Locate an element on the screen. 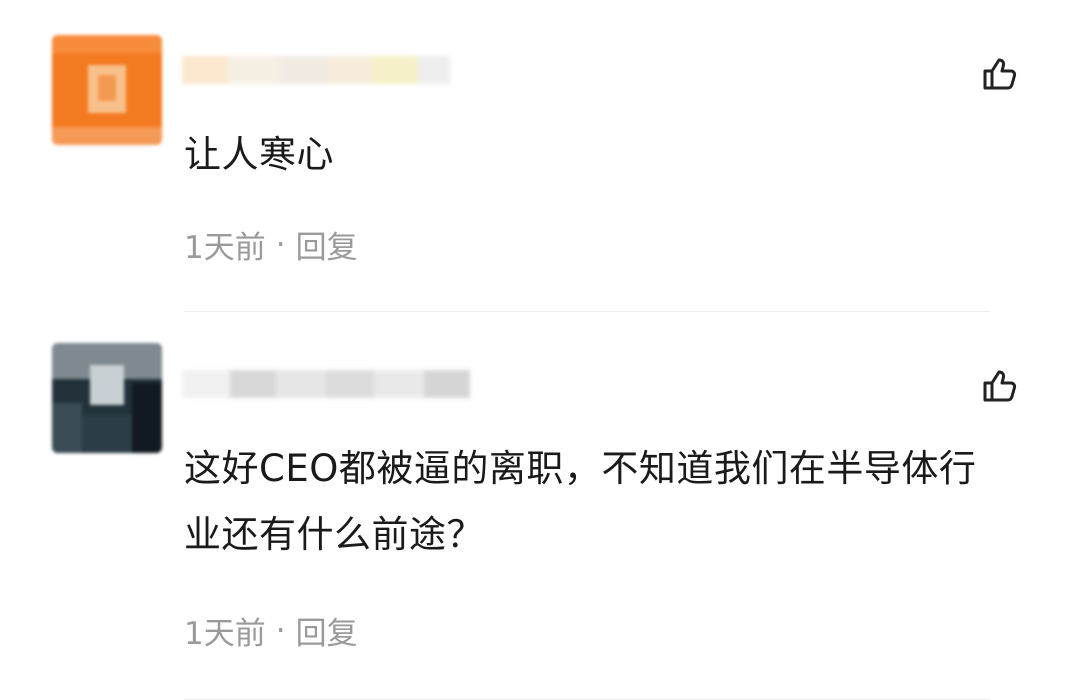 The height and width of the screenshot is (700, 1080). comment-text: 让人寒心 is located at coordinates (259, 154).